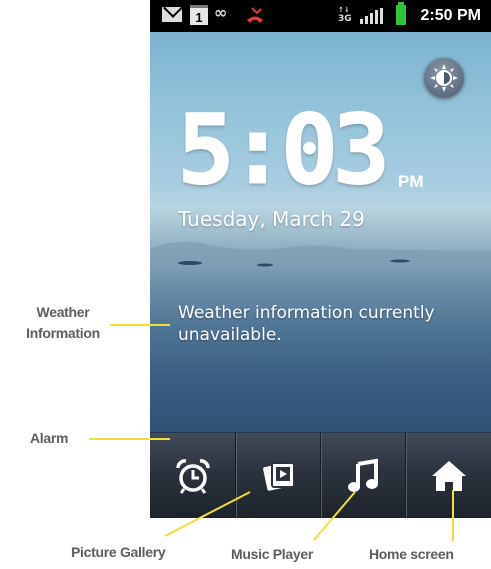 The image size is (491, 569). I want to click on music-player-button, so click(363, 475).